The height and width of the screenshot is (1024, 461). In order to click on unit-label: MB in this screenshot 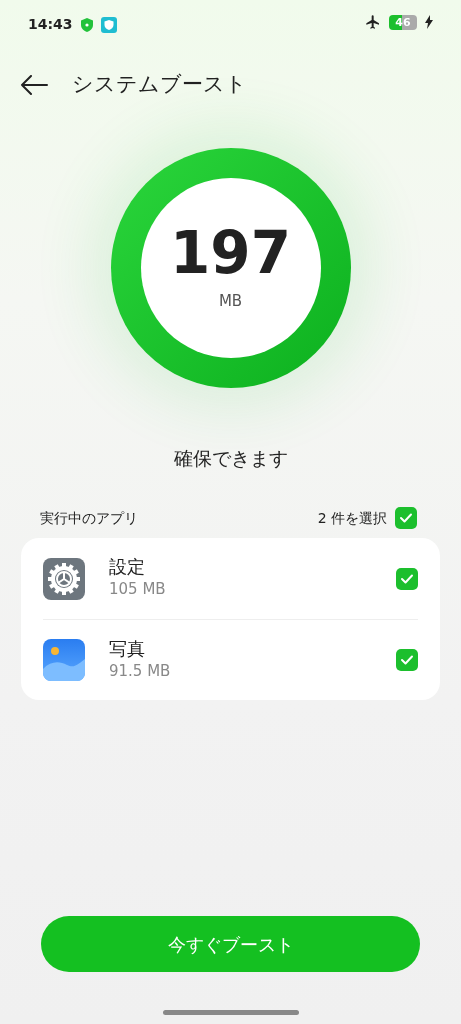, I will do `click(230, 301)`.